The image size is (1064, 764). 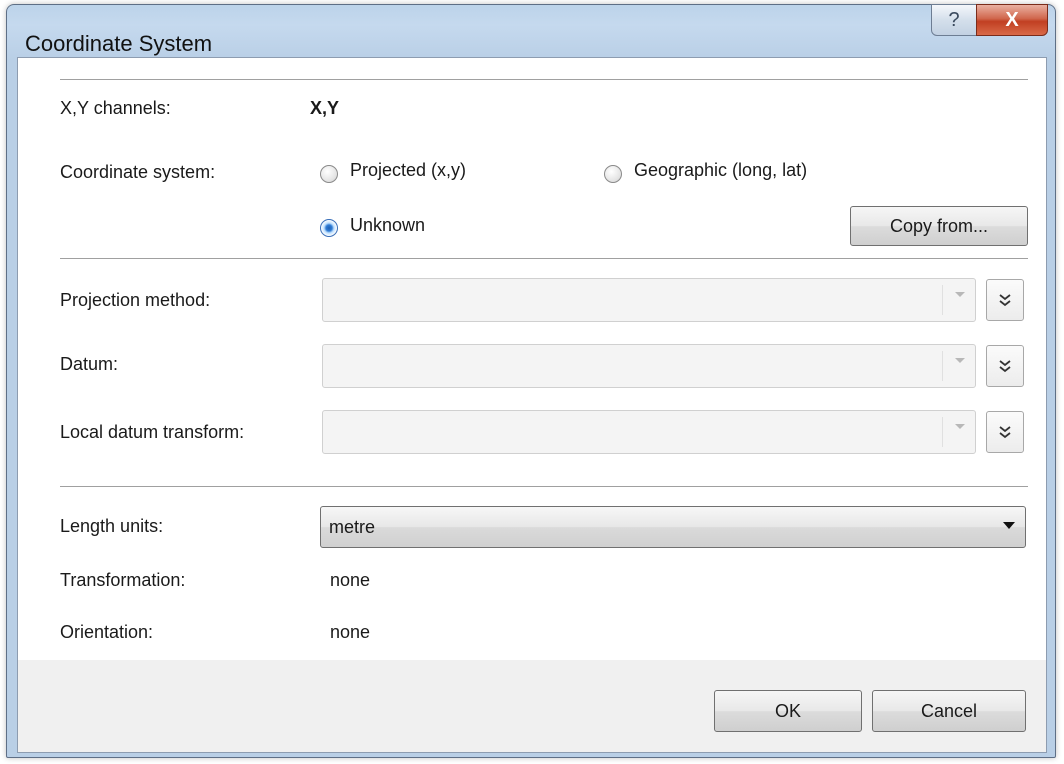 What do you see at coordinates (135, 300) in the screenshot?
I see `projection-method-label: Projection method:` at bounding box center [135, 300].